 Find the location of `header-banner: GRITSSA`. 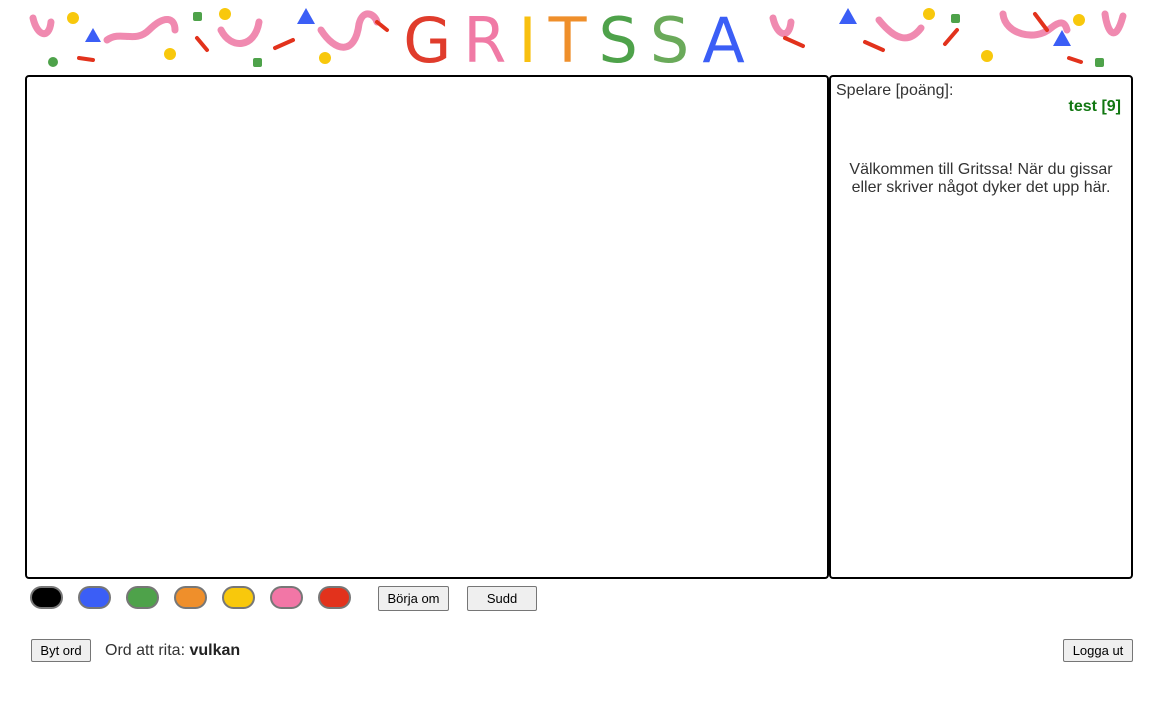

header-banner: GRITSSA is located at coordinates (579, 38).